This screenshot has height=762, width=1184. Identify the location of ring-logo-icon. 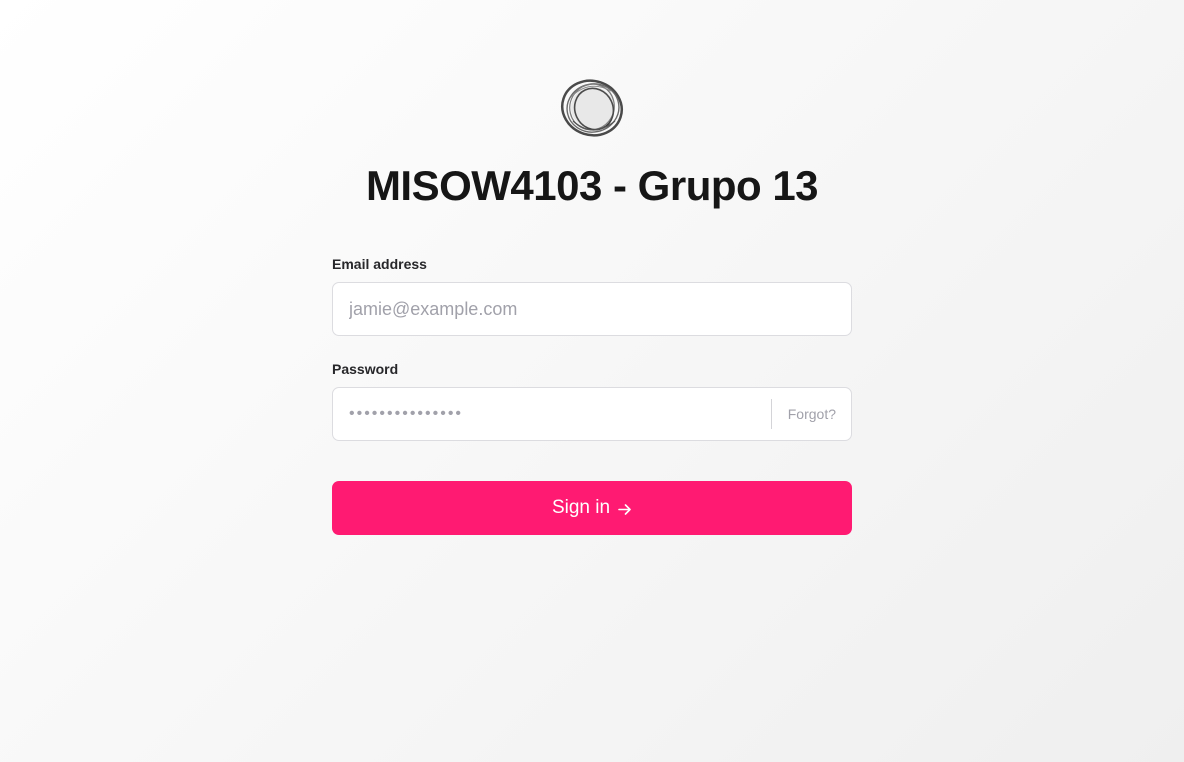
(593, 108).